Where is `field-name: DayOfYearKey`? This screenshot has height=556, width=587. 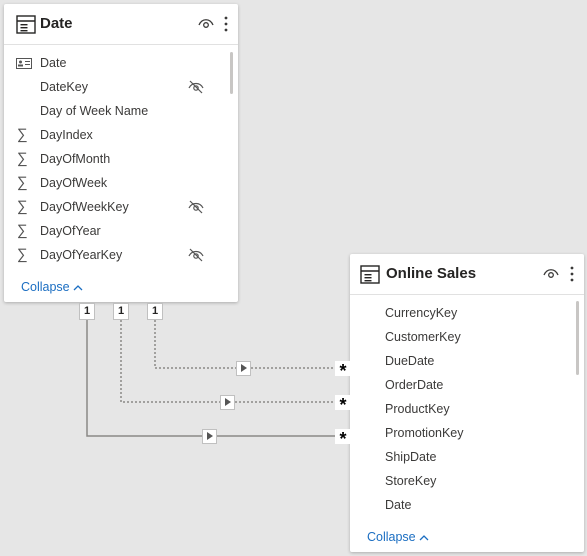 field-name: DayOfYearKey is located at coordinates (81, 255).